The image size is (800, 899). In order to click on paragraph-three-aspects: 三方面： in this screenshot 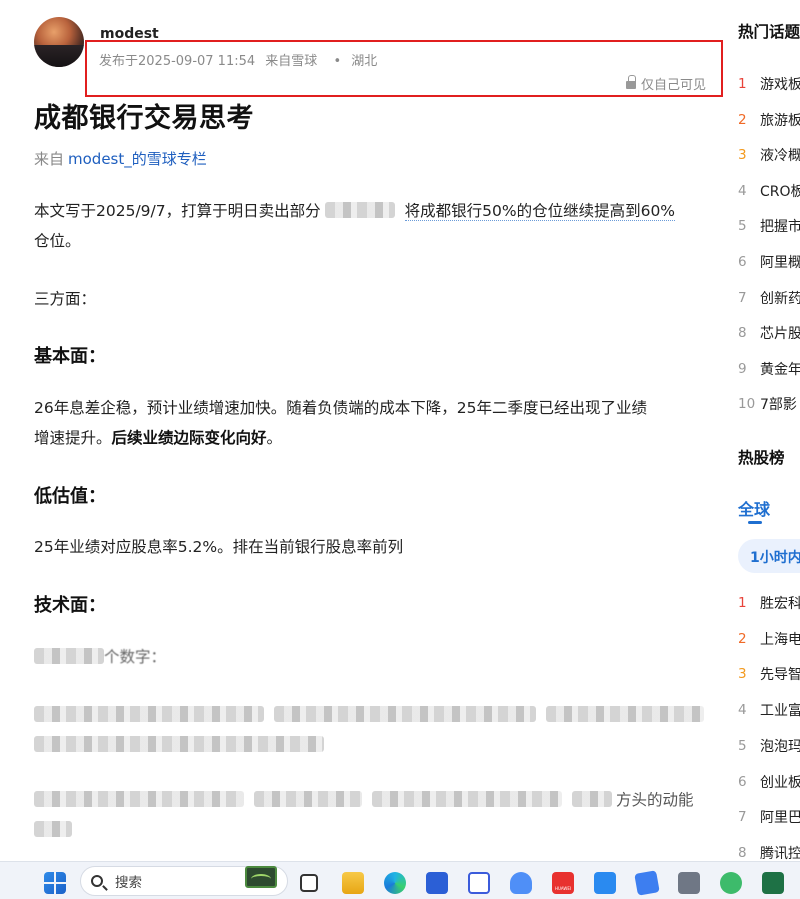, I will do `click(65, 299)`.